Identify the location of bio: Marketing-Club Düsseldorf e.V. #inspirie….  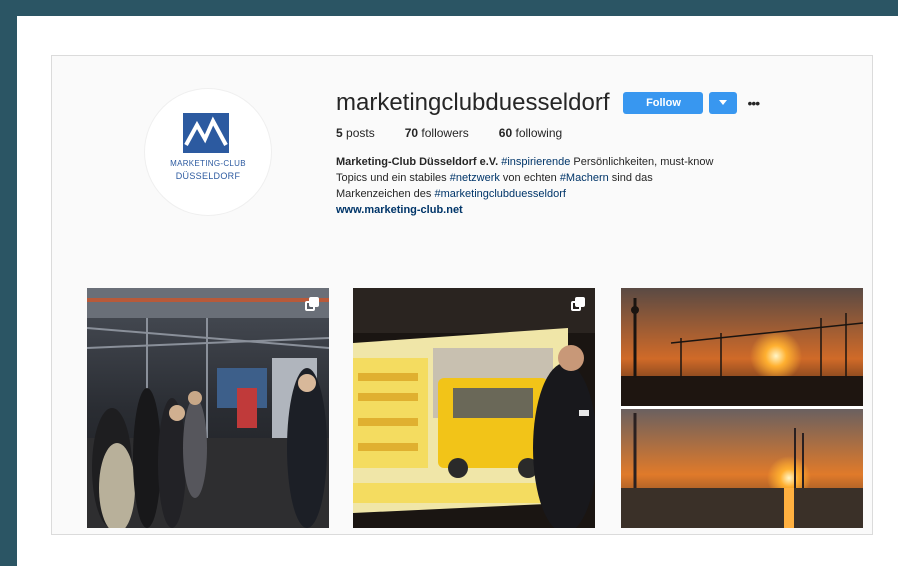
(586, 178).